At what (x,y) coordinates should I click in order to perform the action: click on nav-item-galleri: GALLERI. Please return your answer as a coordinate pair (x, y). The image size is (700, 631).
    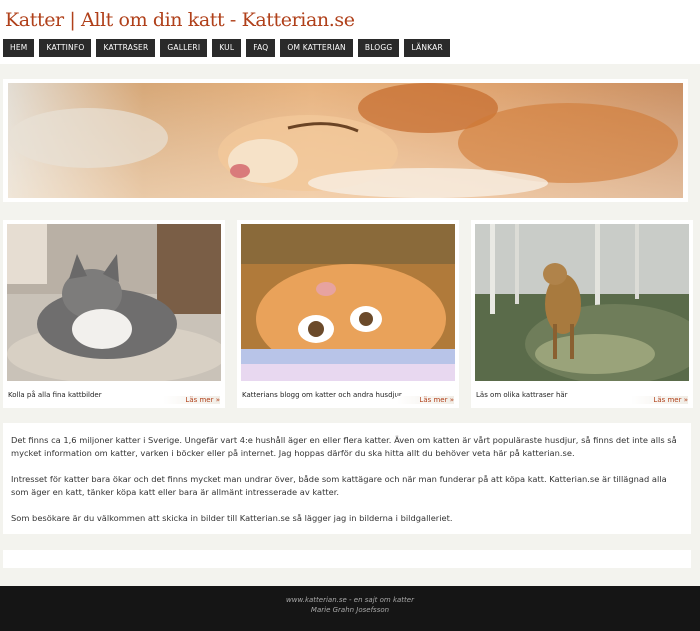
    Looking at the image, I should click on (184, 48).